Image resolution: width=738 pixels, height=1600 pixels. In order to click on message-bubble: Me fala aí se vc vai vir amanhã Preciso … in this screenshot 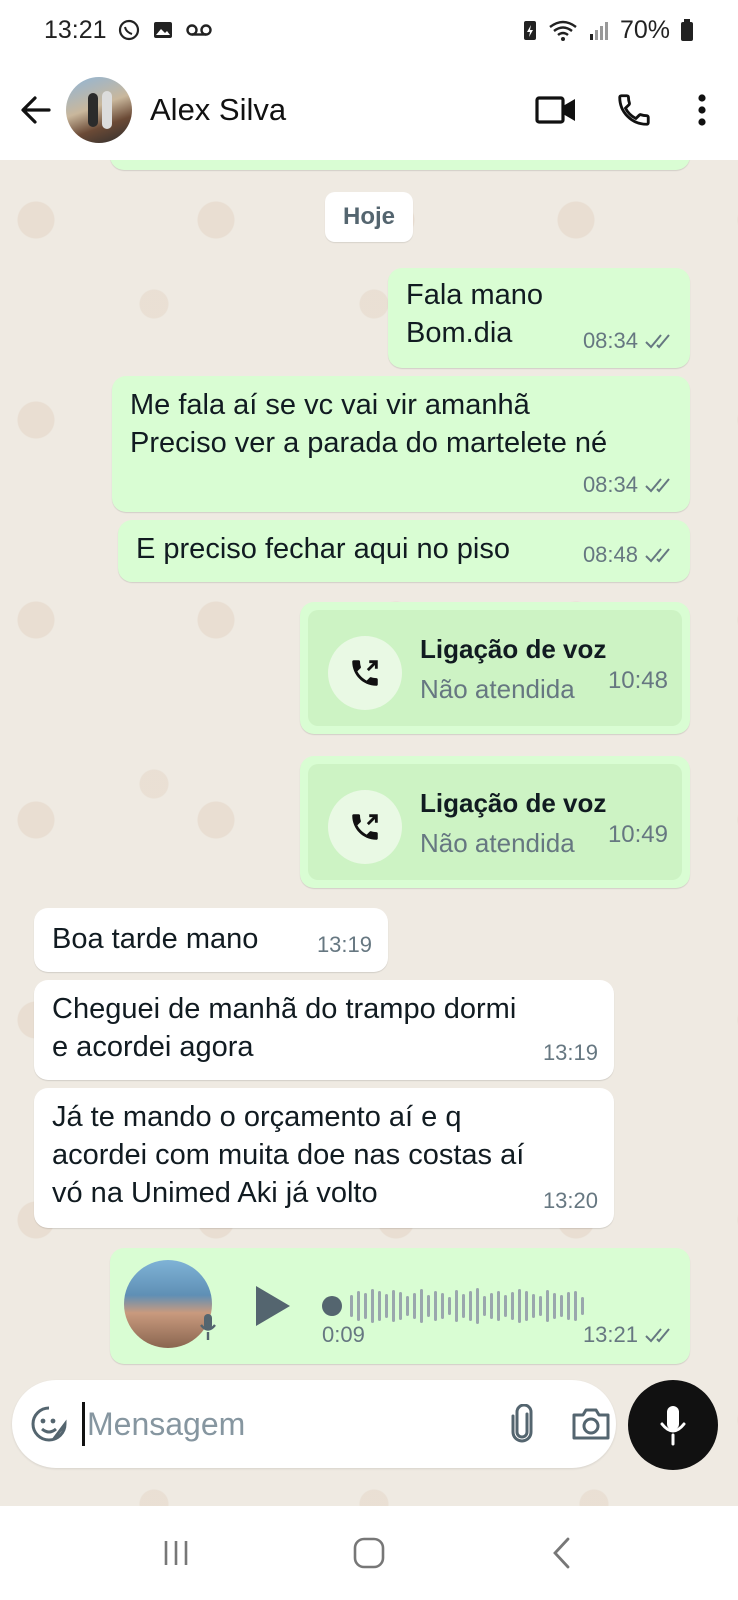, I will do `click(401, 444)`.